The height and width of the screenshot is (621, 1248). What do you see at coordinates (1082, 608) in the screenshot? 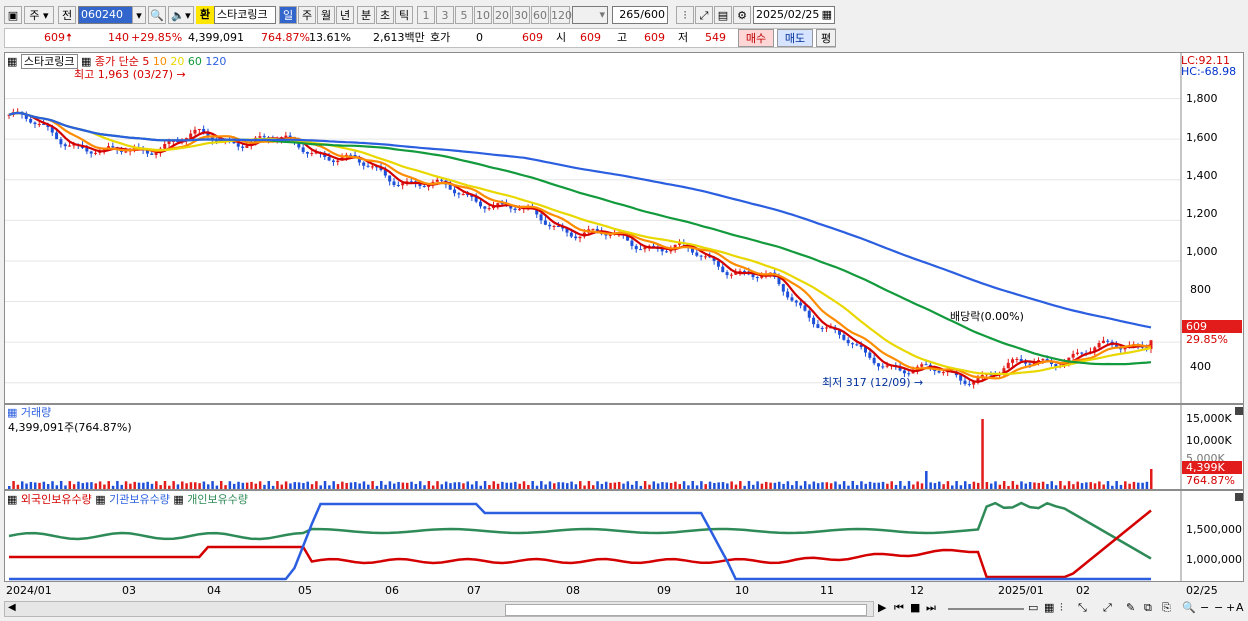
I see `tools-icon: ⤡` at bounding box center [1082, 608].